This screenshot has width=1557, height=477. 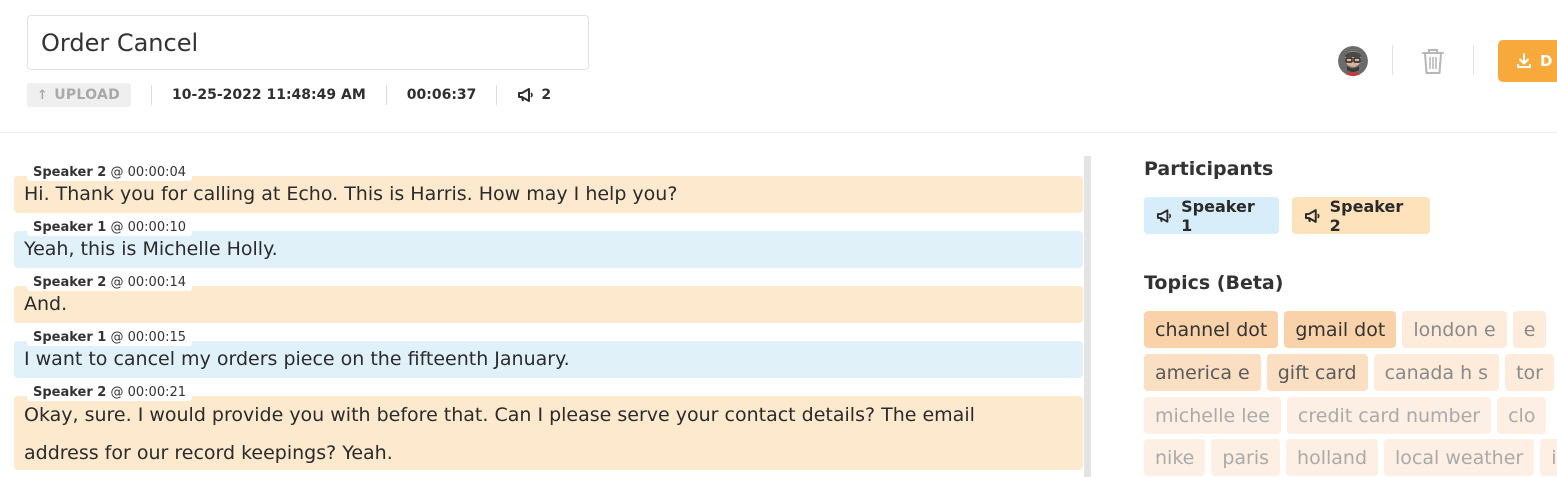 I want to click on topic-chip: america e, so click(x=1202, y=372).